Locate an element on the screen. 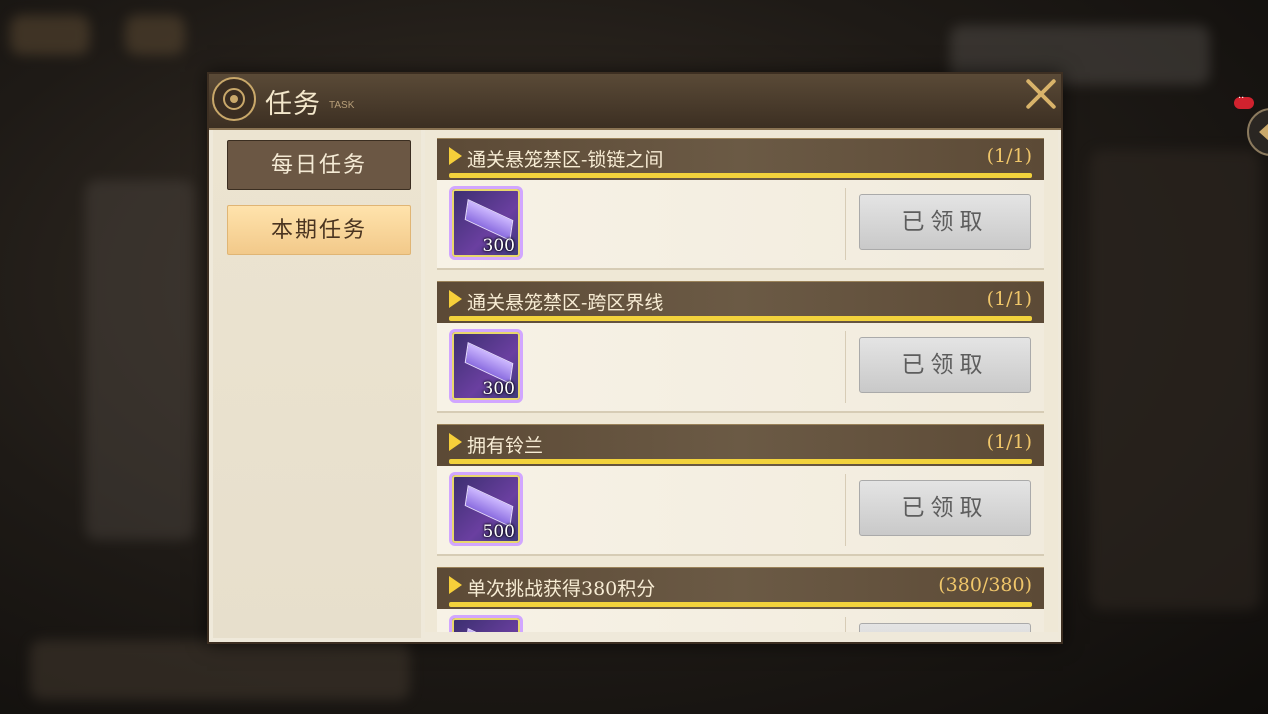 Image resolution: width=1268 pixels, height=714 pixels. task-card: 拥有铃兰 (1/1) 500 已领取 is located at coordinates (740, 490).